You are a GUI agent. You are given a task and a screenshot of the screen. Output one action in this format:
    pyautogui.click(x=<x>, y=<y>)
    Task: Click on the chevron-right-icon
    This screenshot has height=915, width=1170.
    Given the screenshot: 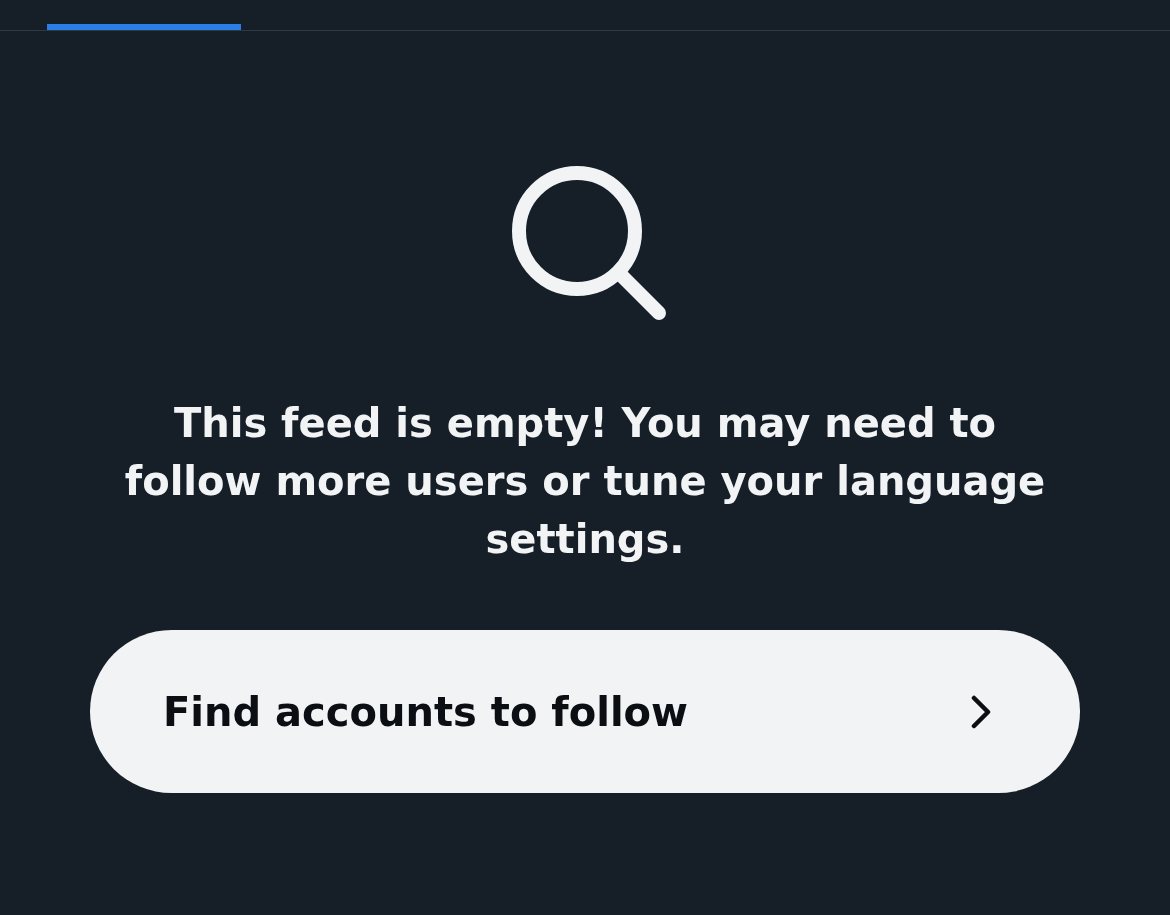 What is the action you would take?
    pyautogui.click(x=981, y=711)
    